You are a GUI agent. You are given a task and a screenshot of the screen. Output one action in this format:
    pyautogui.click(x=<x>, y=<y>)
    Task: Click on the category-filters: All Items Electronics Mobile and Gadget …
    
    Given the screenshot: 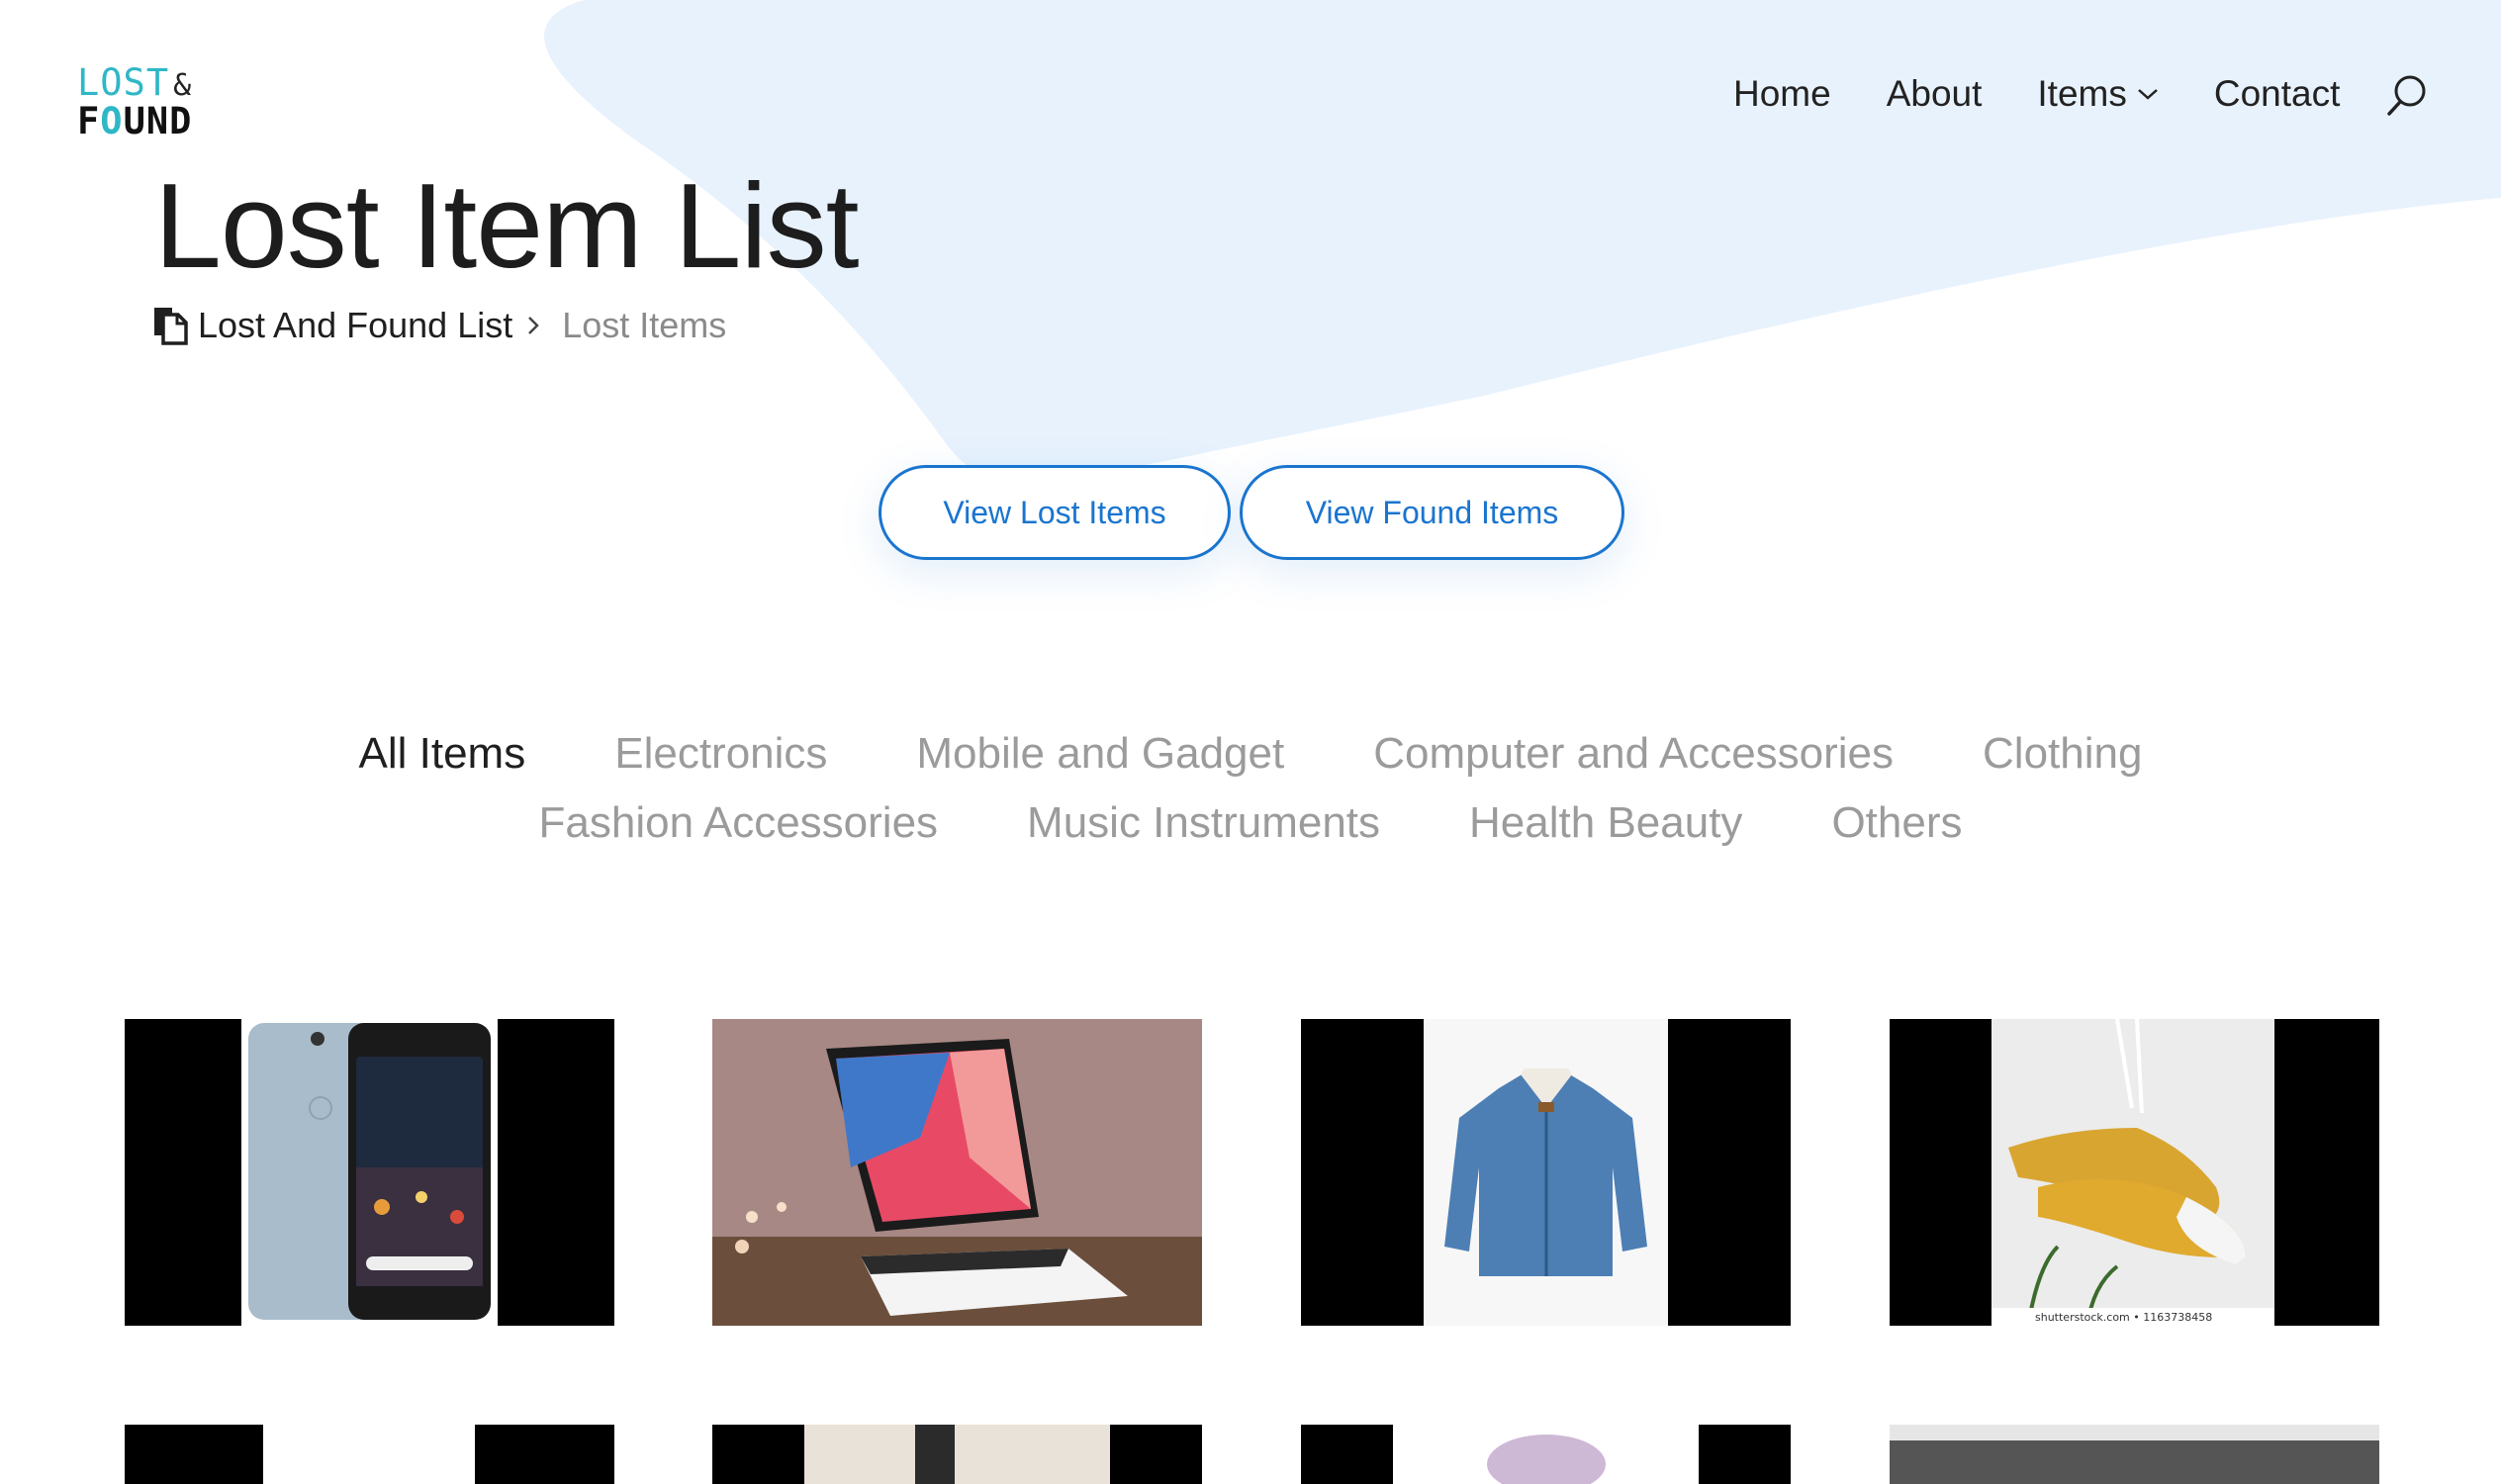 What is the action you would take?
    pyautogui.click(x=1250, y=796)
    